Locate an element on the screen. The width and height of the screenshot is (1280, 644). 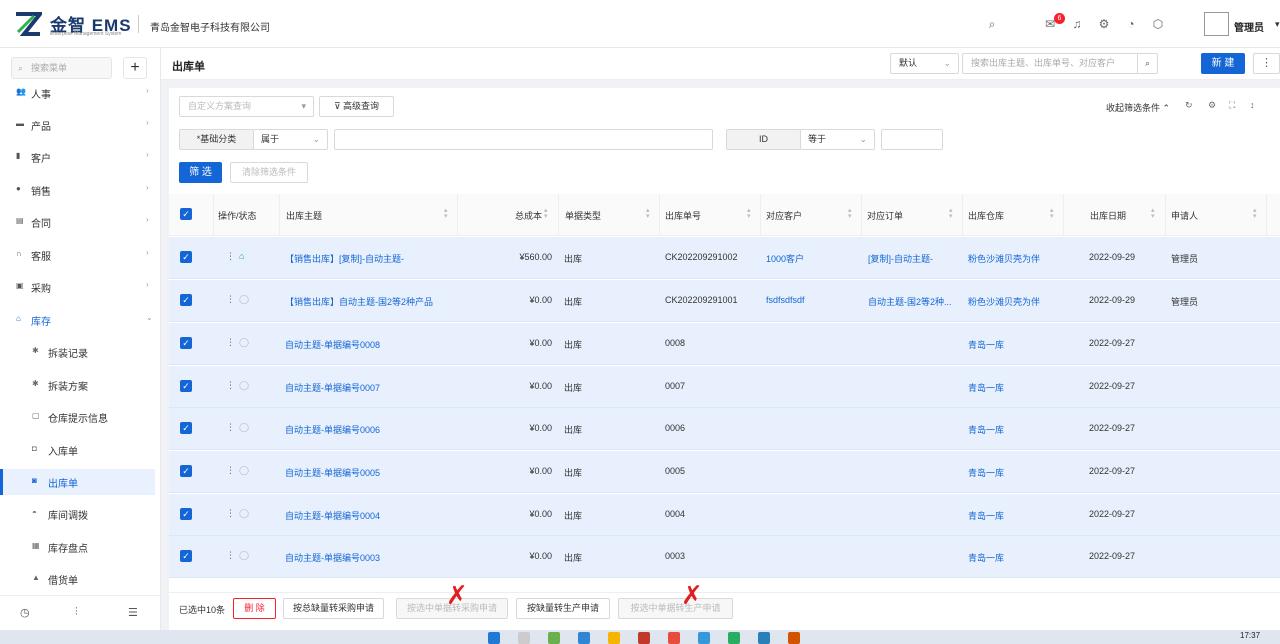
row-subject: 自动主题-单据编号0006 is located at coordinates (369, 429).